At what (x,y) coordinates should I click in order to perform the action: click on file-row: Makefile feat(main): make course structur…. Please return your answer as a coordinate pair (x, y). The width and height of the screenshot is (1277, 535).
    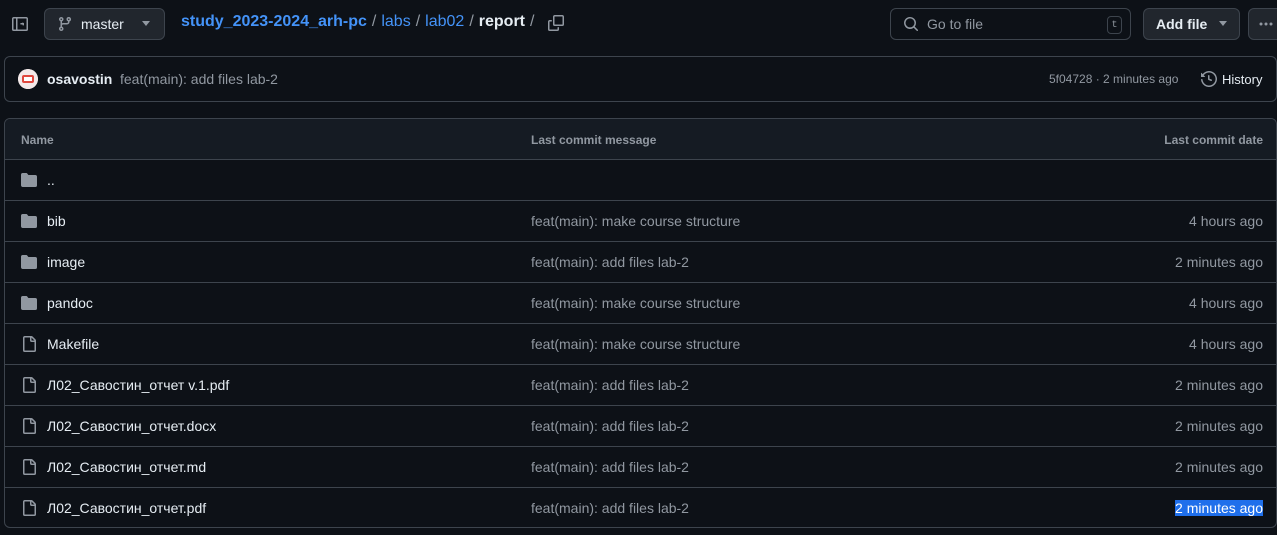
    Looking at the image, I should click on (640, 344).